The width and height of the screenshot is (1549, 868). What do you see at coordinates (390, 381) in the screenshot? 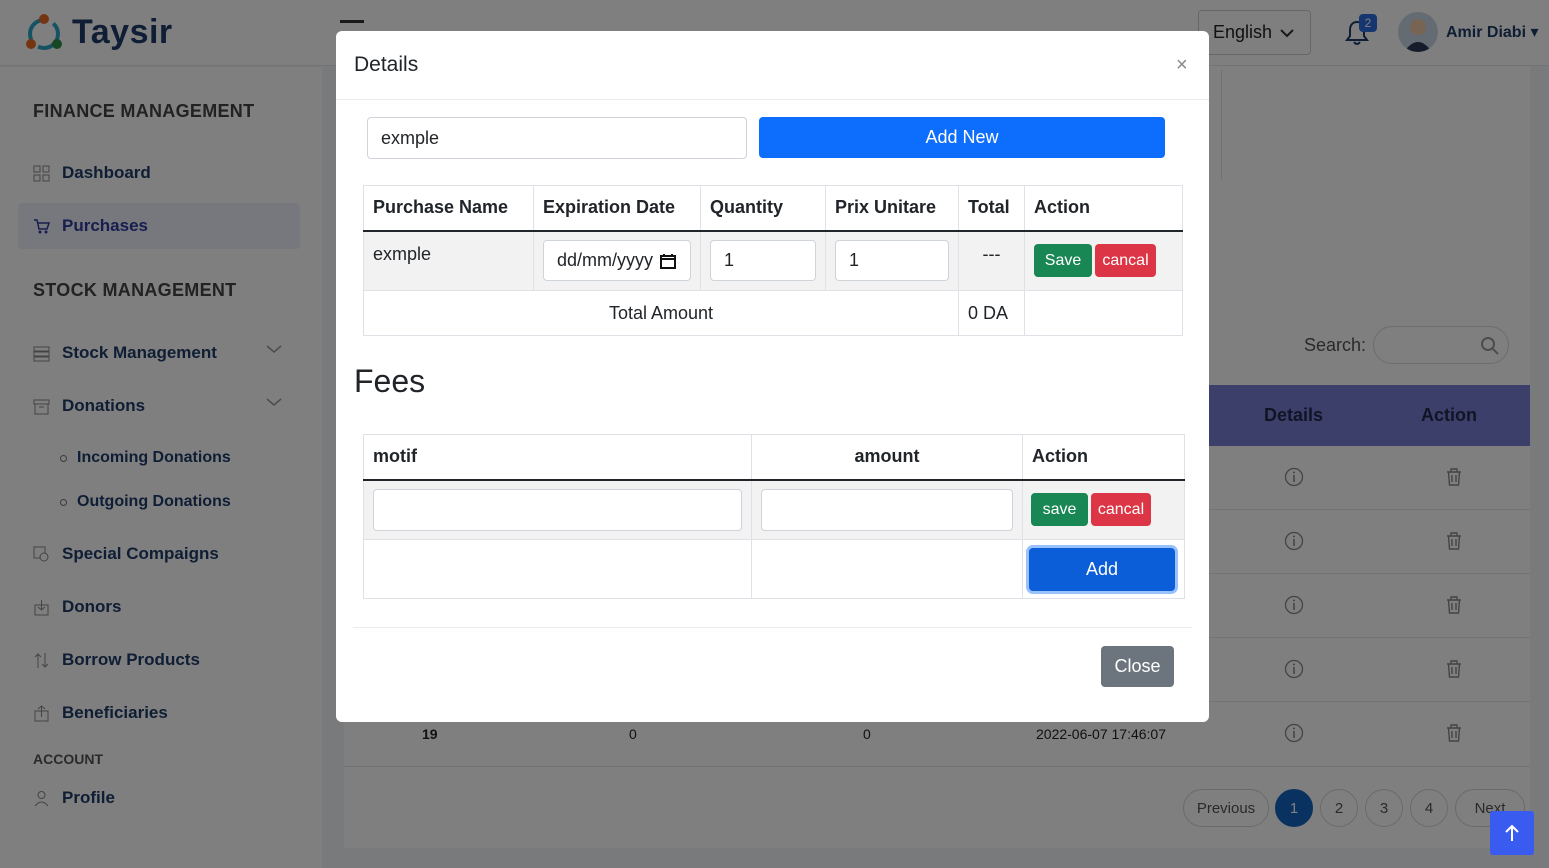
I see `fees-heading: Fees` at bounding box center [390, 381].